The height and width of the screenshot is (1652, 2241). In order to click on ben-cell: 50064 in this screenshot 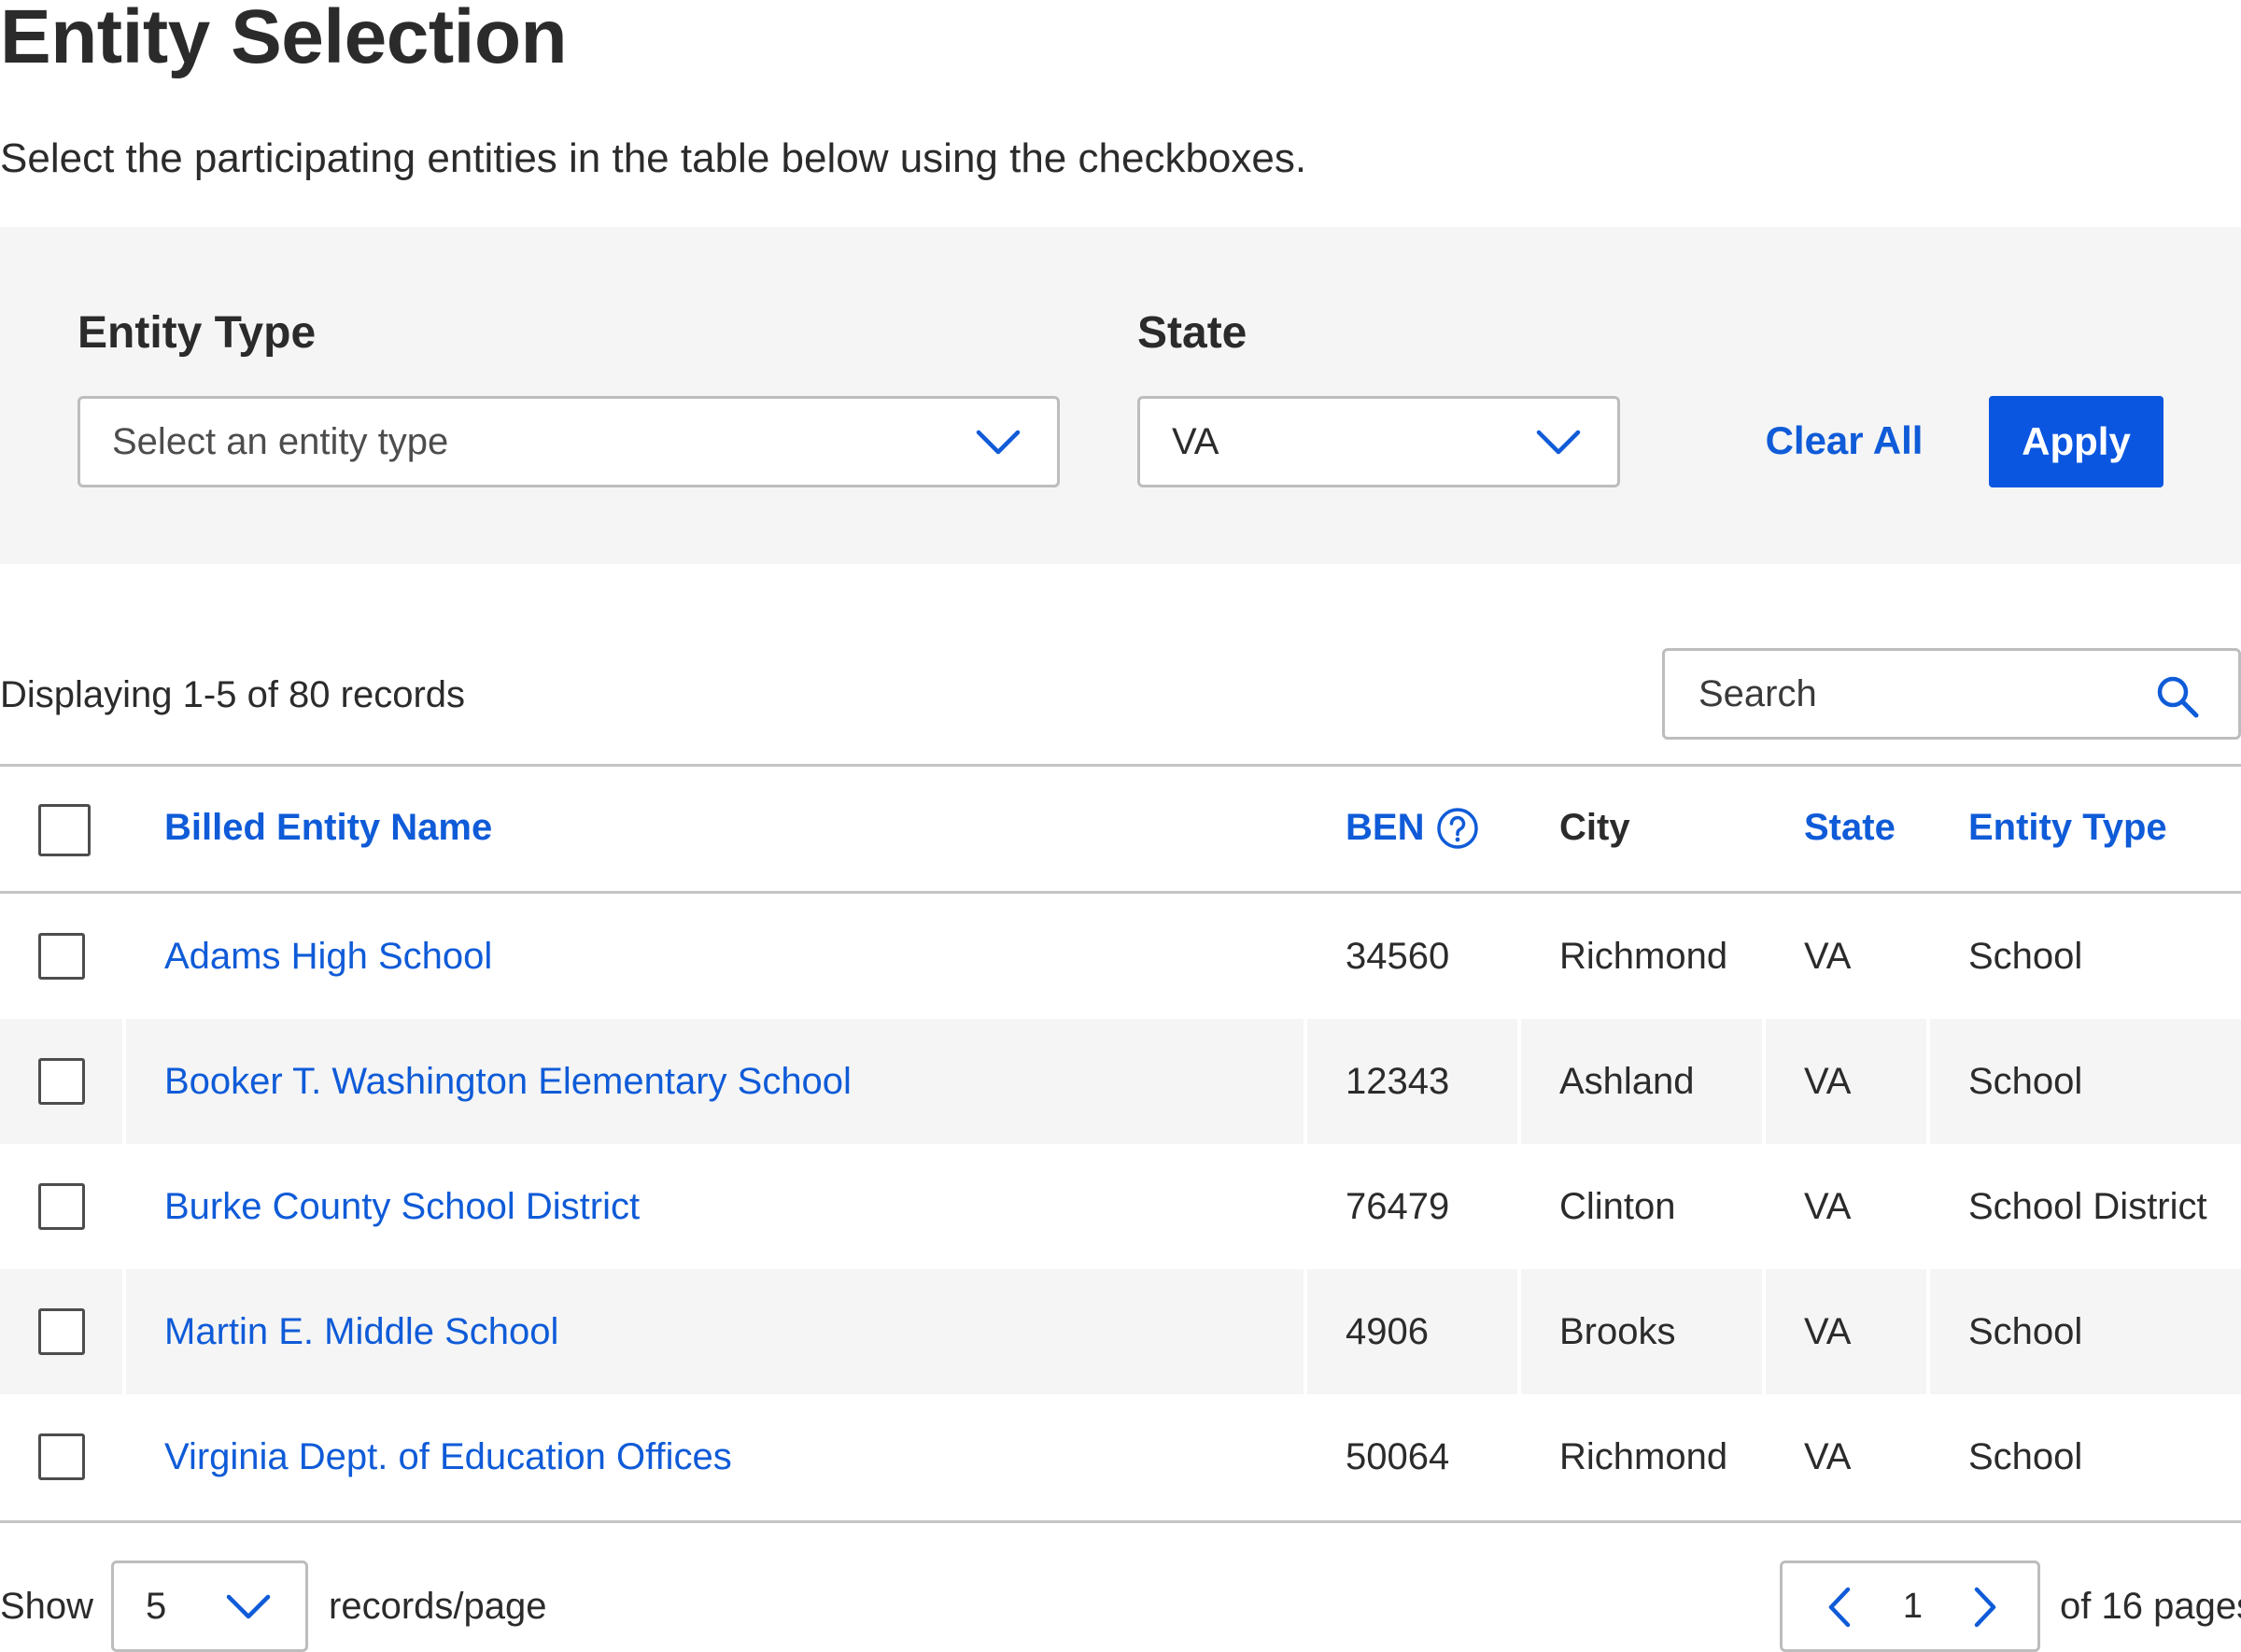, I will do `click(1398, 1456)`.